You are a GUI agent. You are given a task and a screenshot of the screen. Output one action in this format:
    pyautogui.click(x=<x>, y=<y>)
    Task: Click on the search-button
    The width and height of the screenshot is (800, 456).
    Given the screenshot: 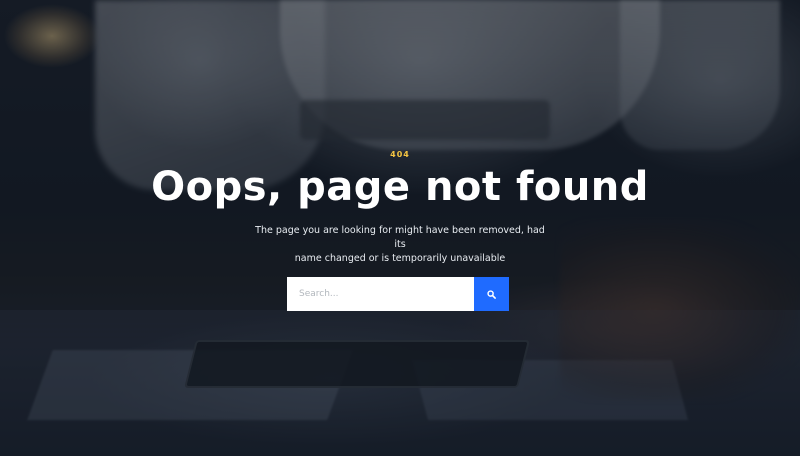 What is the action you would take?
    pyautogui.click(x=491, y=294)
    